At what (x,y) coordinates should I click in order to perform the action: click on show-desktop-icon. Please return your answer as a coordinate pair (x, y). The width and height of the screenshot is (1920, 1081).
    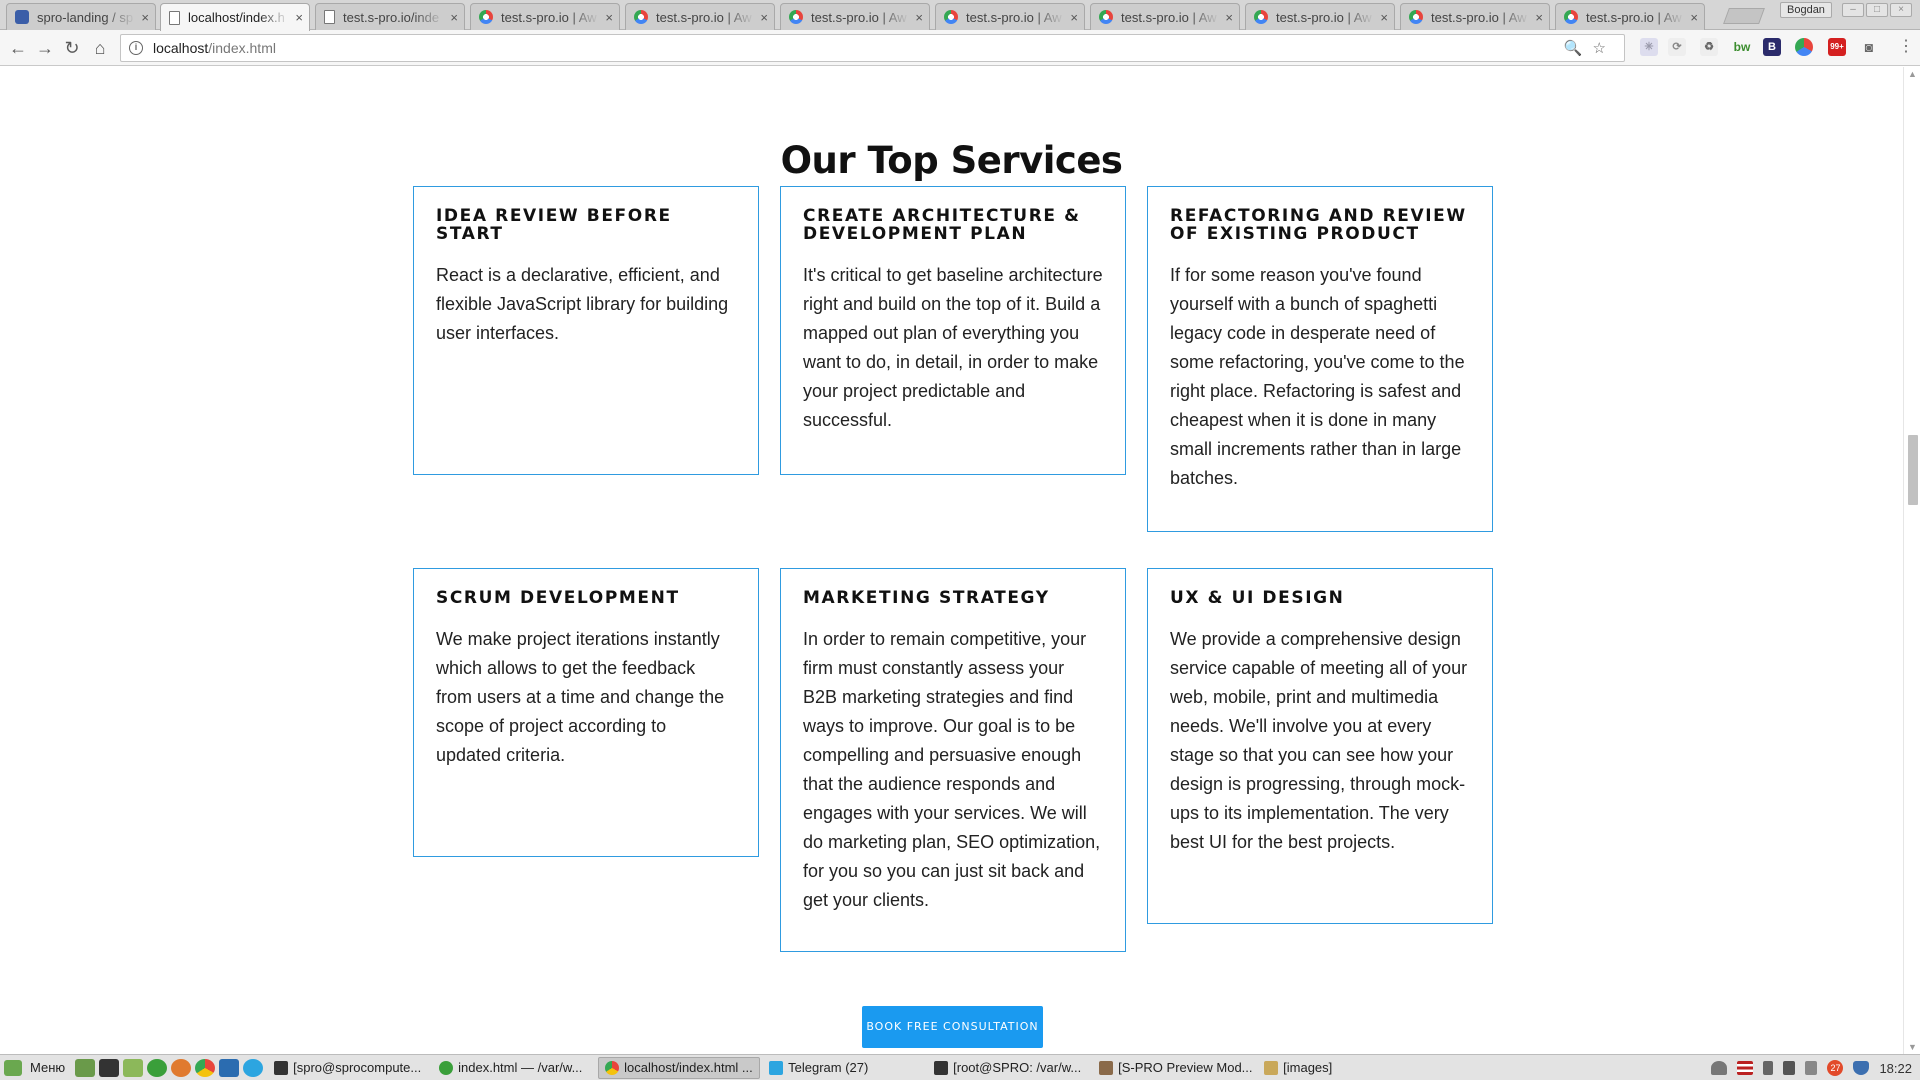
    Looking at the image, I should click on (85, 1067).